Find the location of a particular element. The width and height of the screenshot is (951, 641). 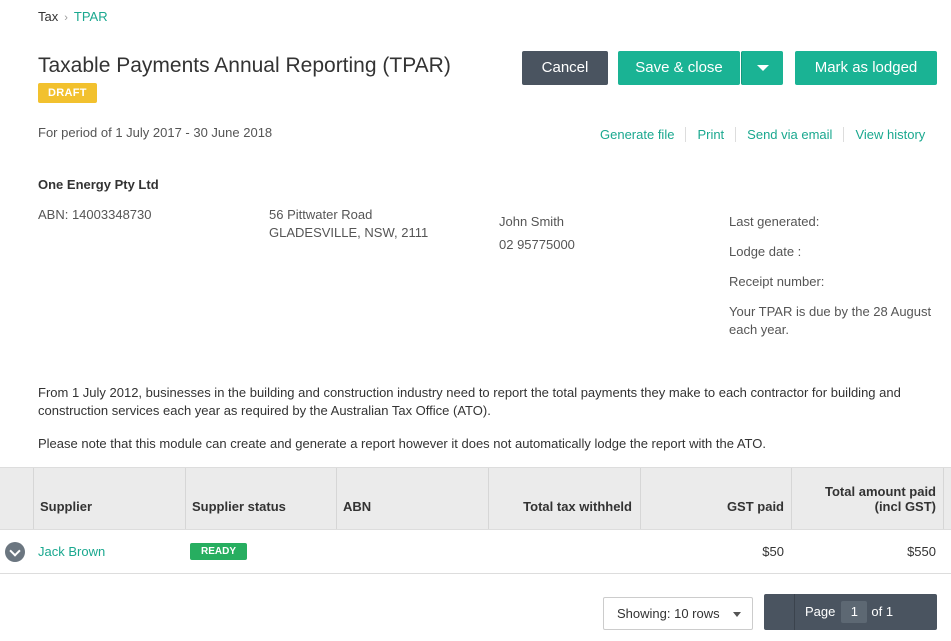

supplier-status-badge: READY is located at coordinates (219, 551).